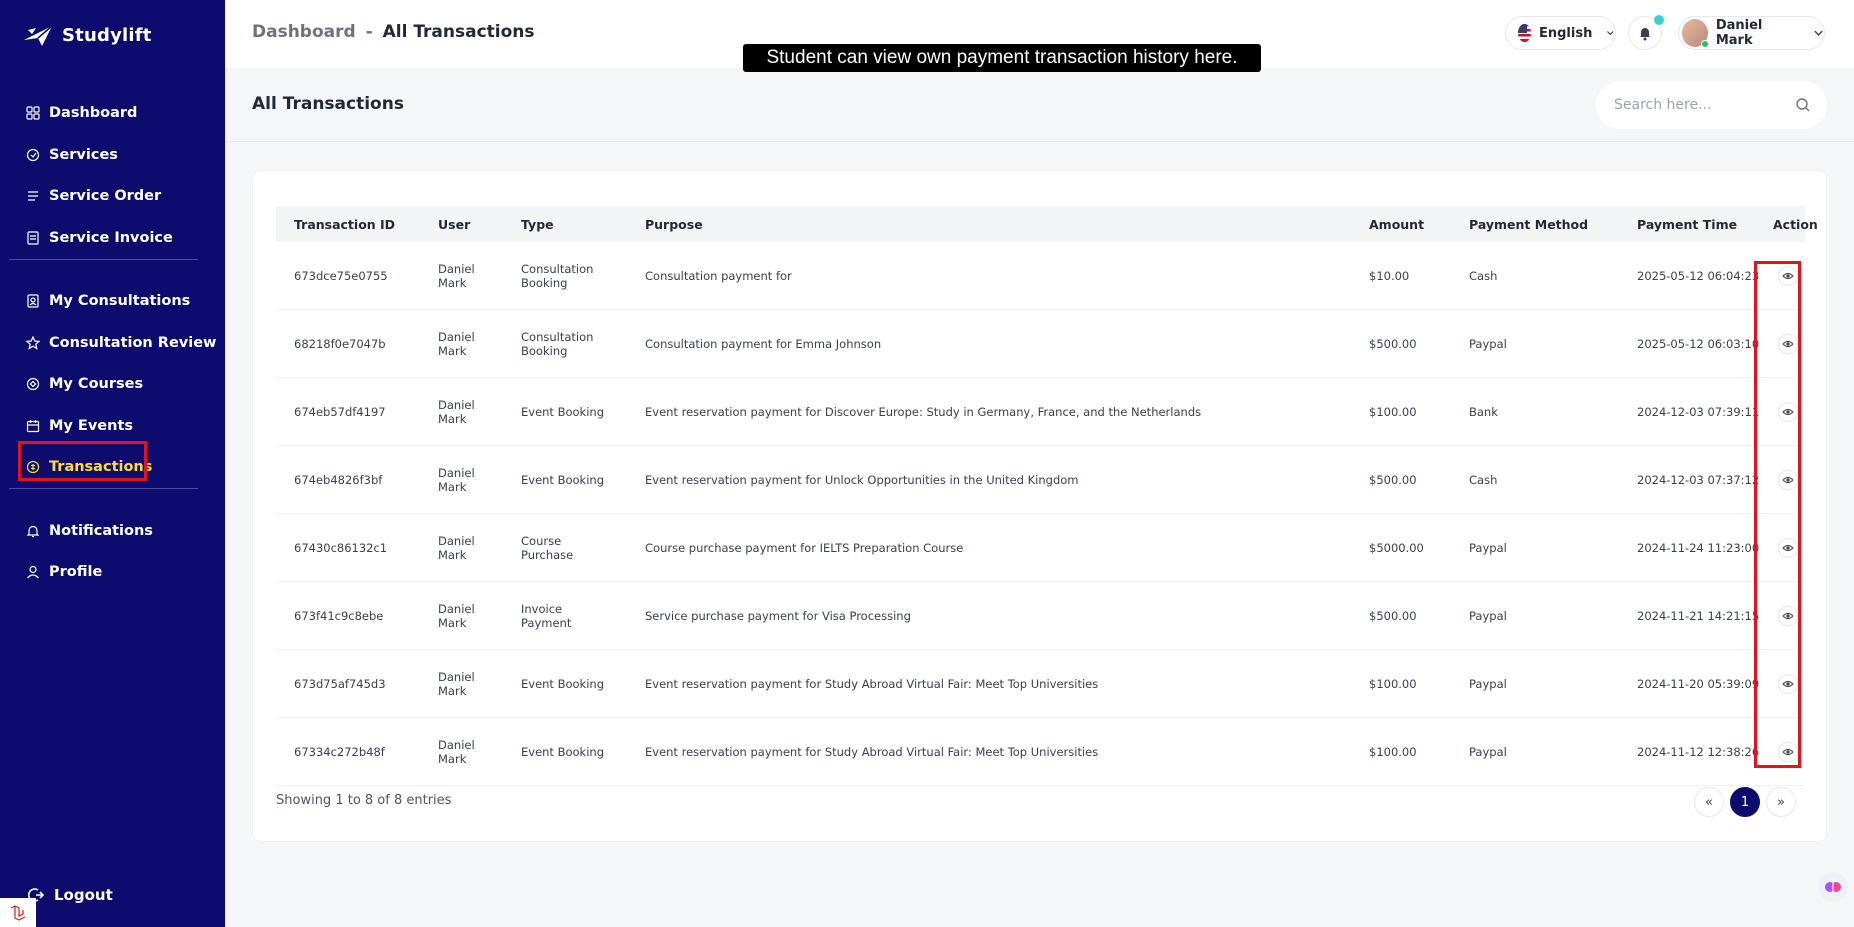 The image size is (1854, 927). I want to click on sidebar-item-services: Services, so click(72, 155).